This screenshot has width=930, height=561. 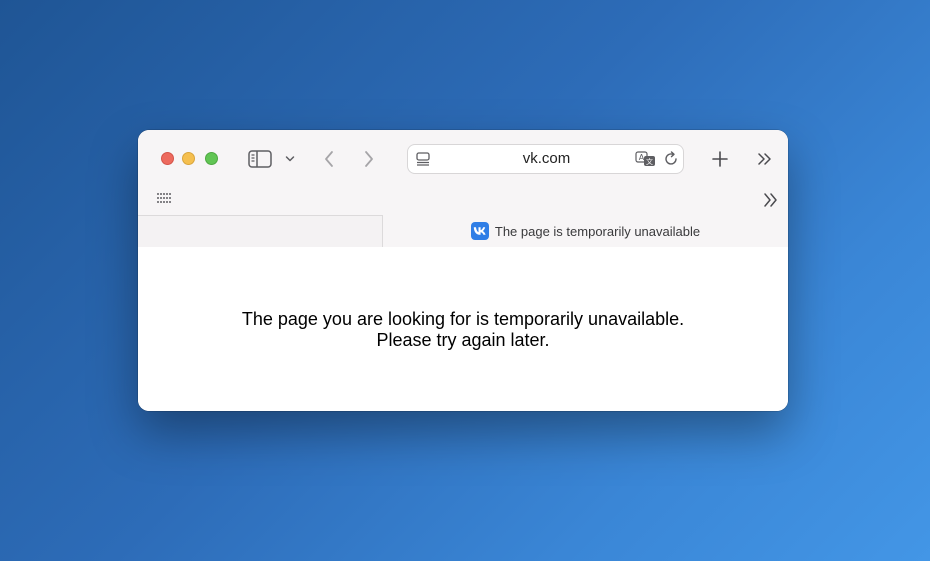 What do you see at coordinates (211, 158) in the screenshot?
I see `maximize-window-button` at bounding box center [211, 158].